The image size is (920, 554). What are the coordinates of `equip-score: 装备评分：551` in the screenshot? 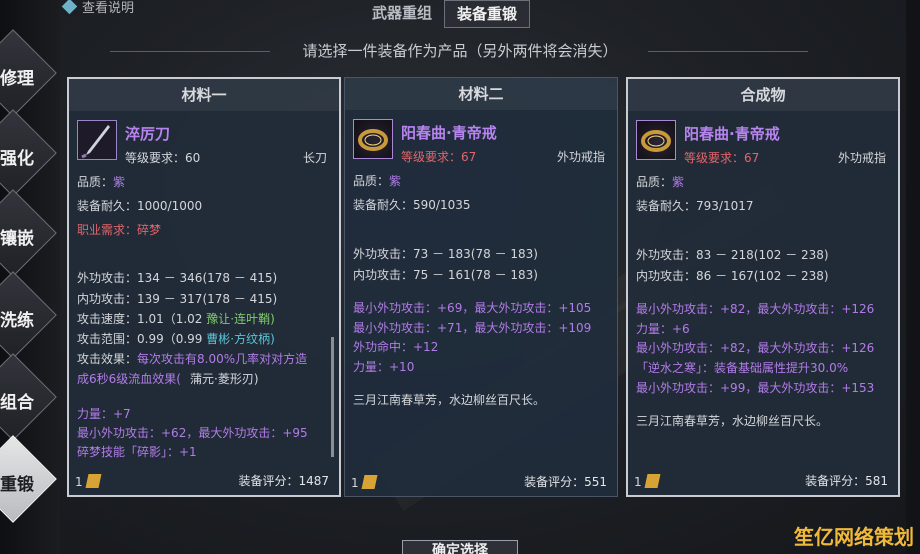 It's located at (565, 482).